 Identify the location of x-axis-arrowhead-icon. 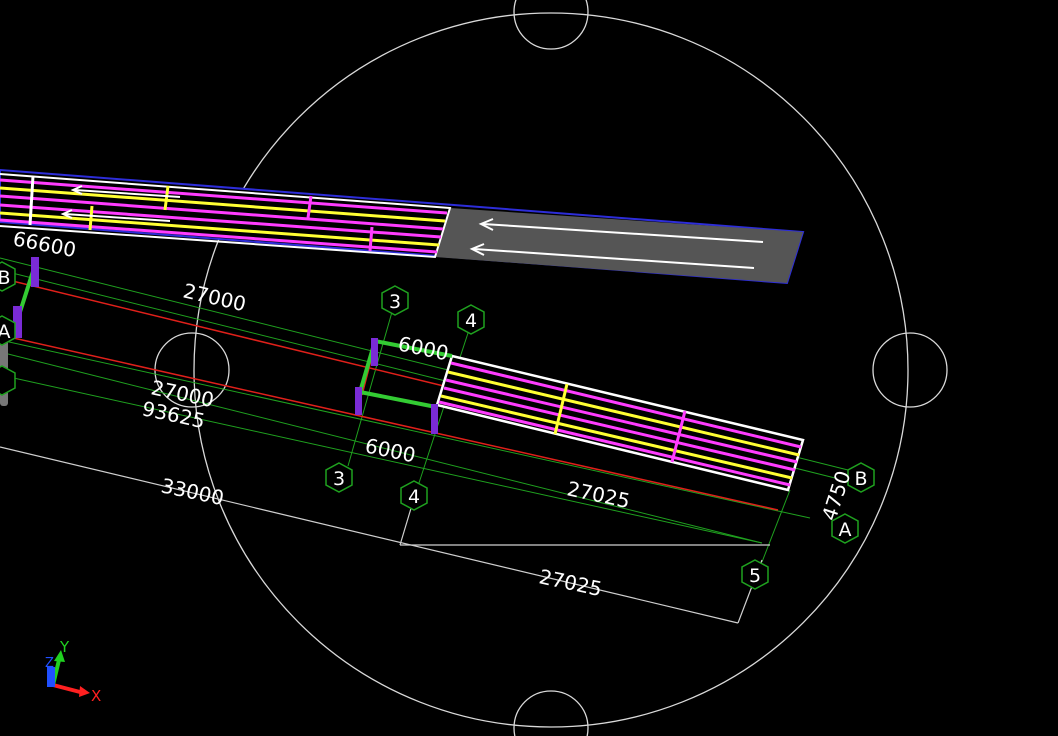
(84, 691).